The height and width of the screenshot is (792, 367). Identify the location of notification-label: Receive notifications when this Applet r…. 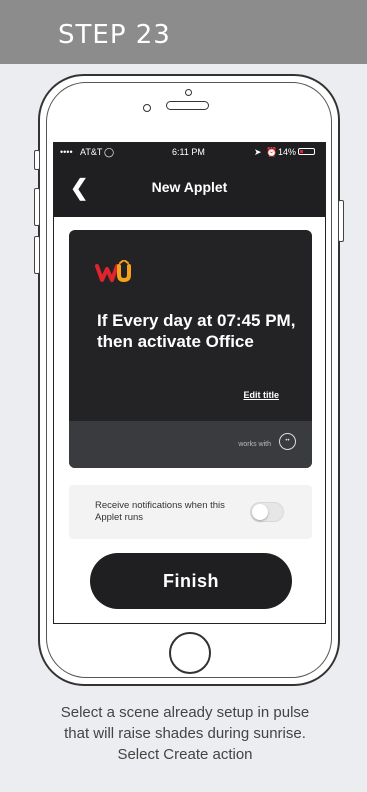
(160, 511).